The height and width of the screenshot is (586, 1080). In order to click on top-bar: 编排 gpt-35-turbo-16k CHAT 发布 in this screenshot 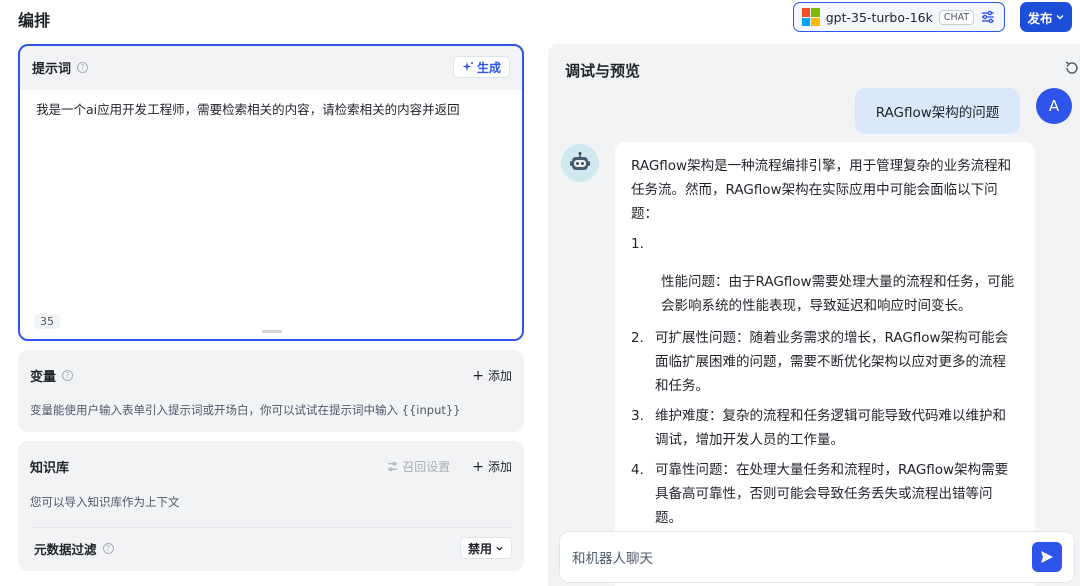, I will do `click(540, 18)`.